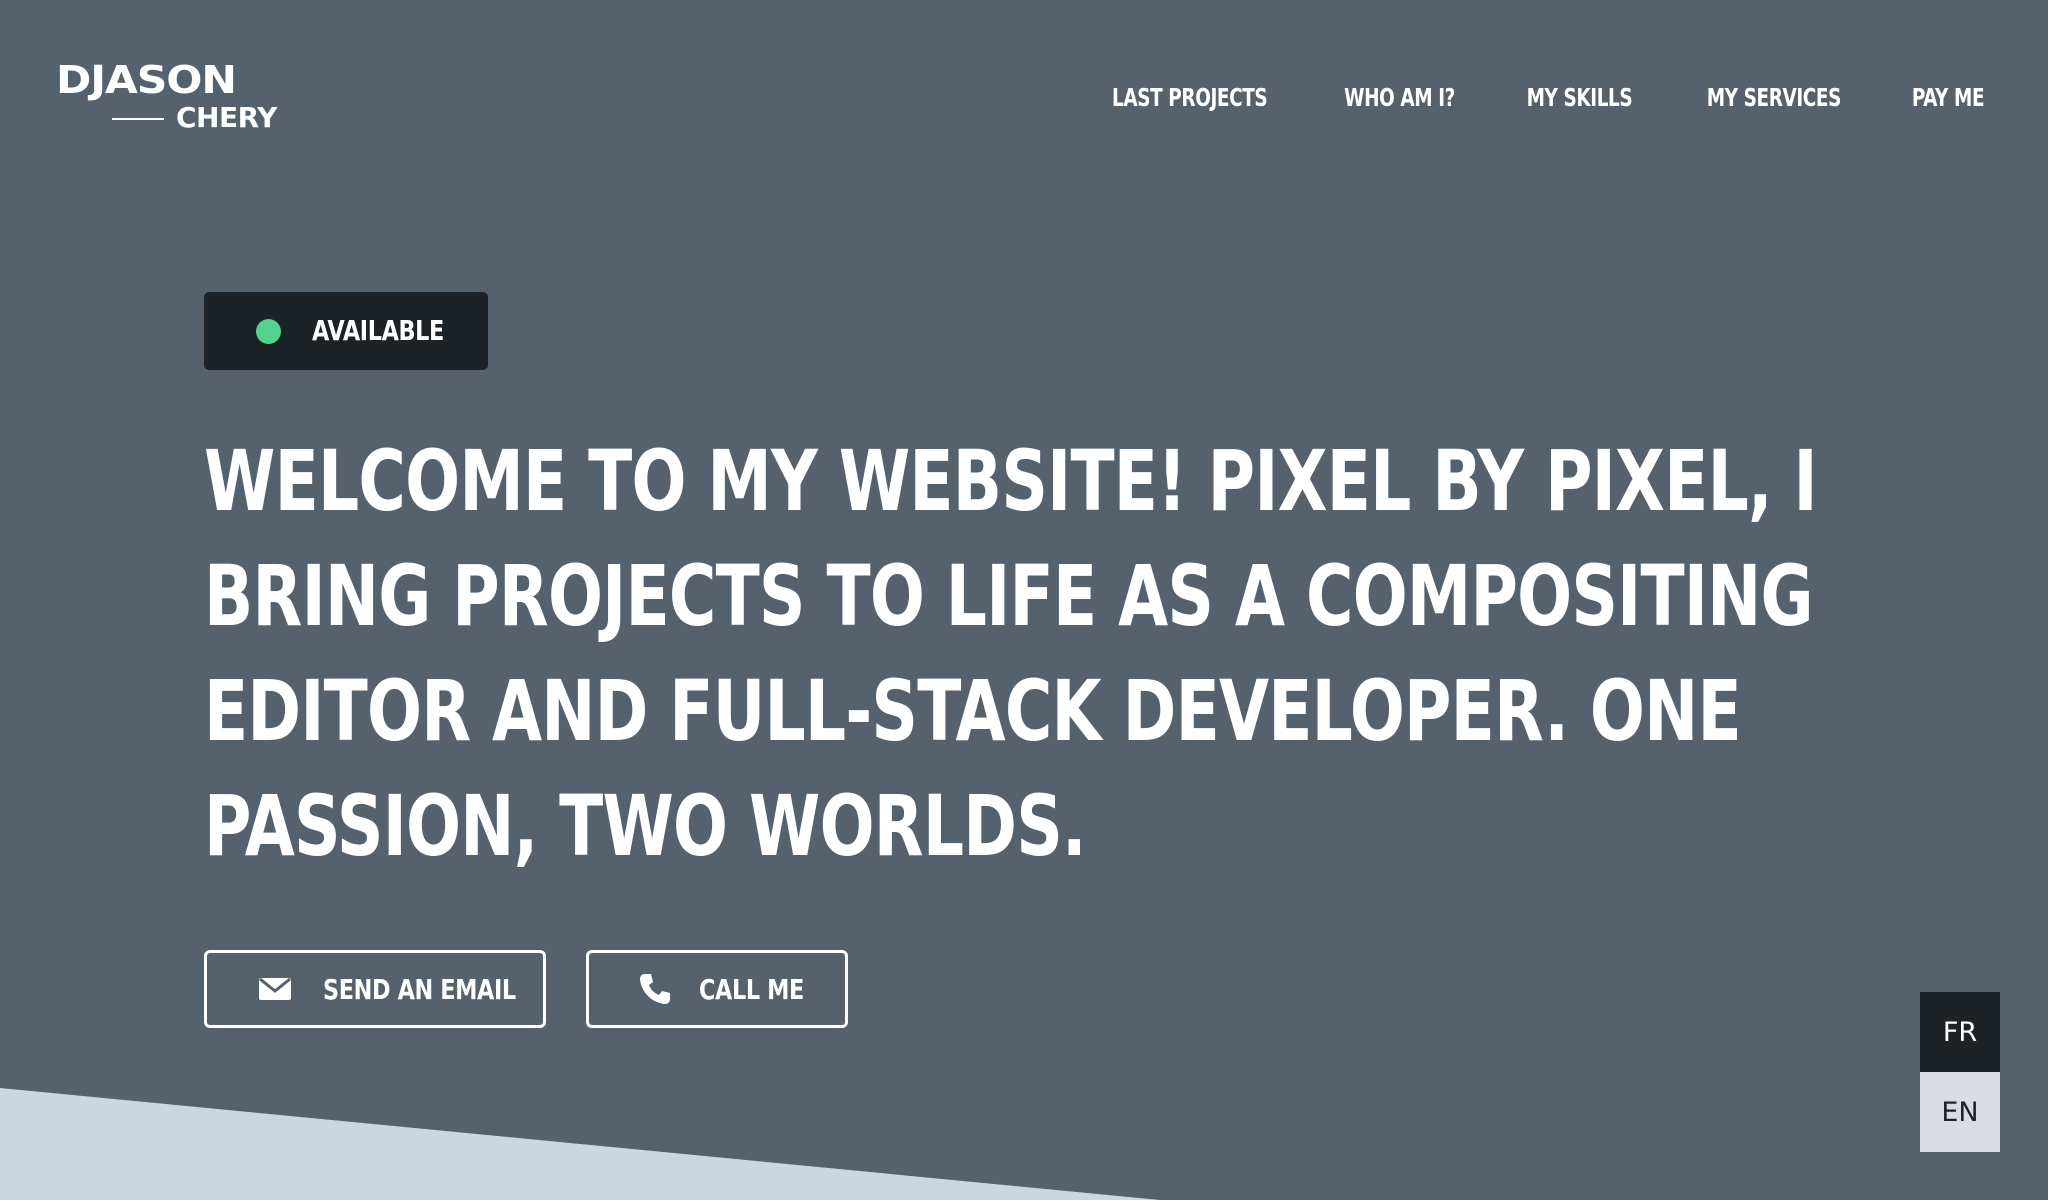 The image size is (2048, 1200). What do you see at coordinates (1399, 98) in the screenshot?
I see `nav-link-who-am-i: WHO AM I?` at bounding box center [1399, 98].